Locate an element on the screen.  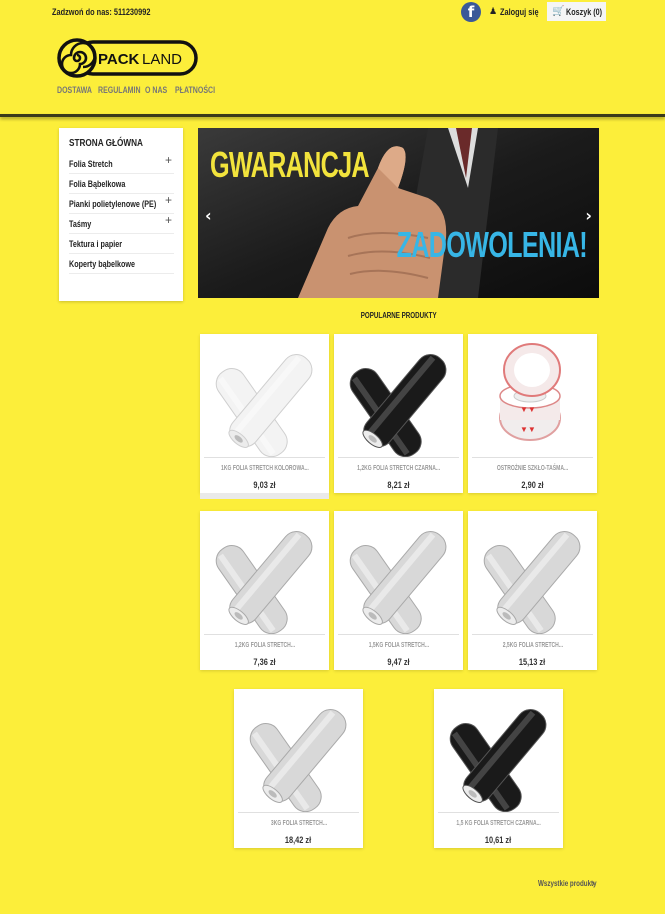
login-link: ♟ Zaloguj się is located at coordinates (518, 11).